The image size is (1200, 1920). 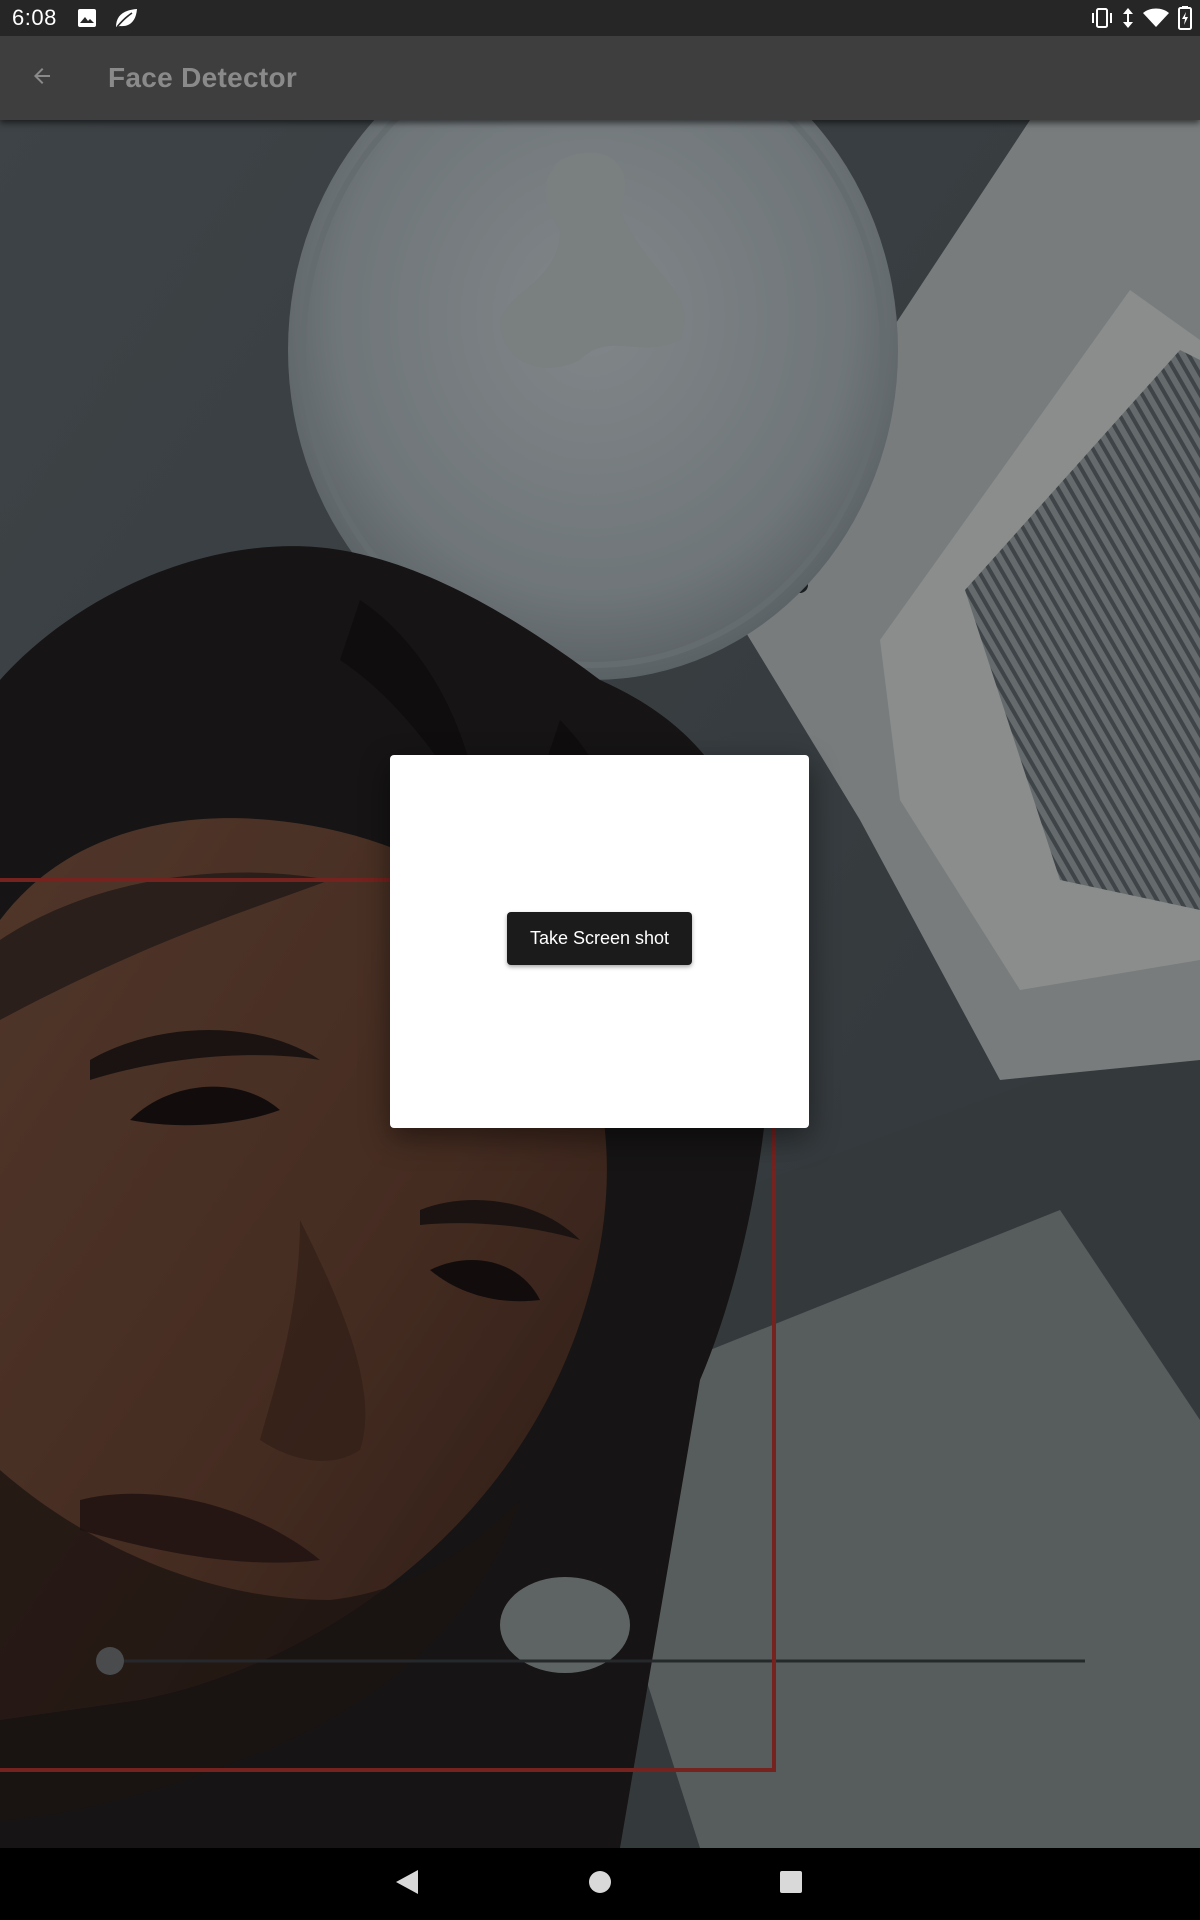 I want to click on vibrate-icon, so click(x=1102, y=18).